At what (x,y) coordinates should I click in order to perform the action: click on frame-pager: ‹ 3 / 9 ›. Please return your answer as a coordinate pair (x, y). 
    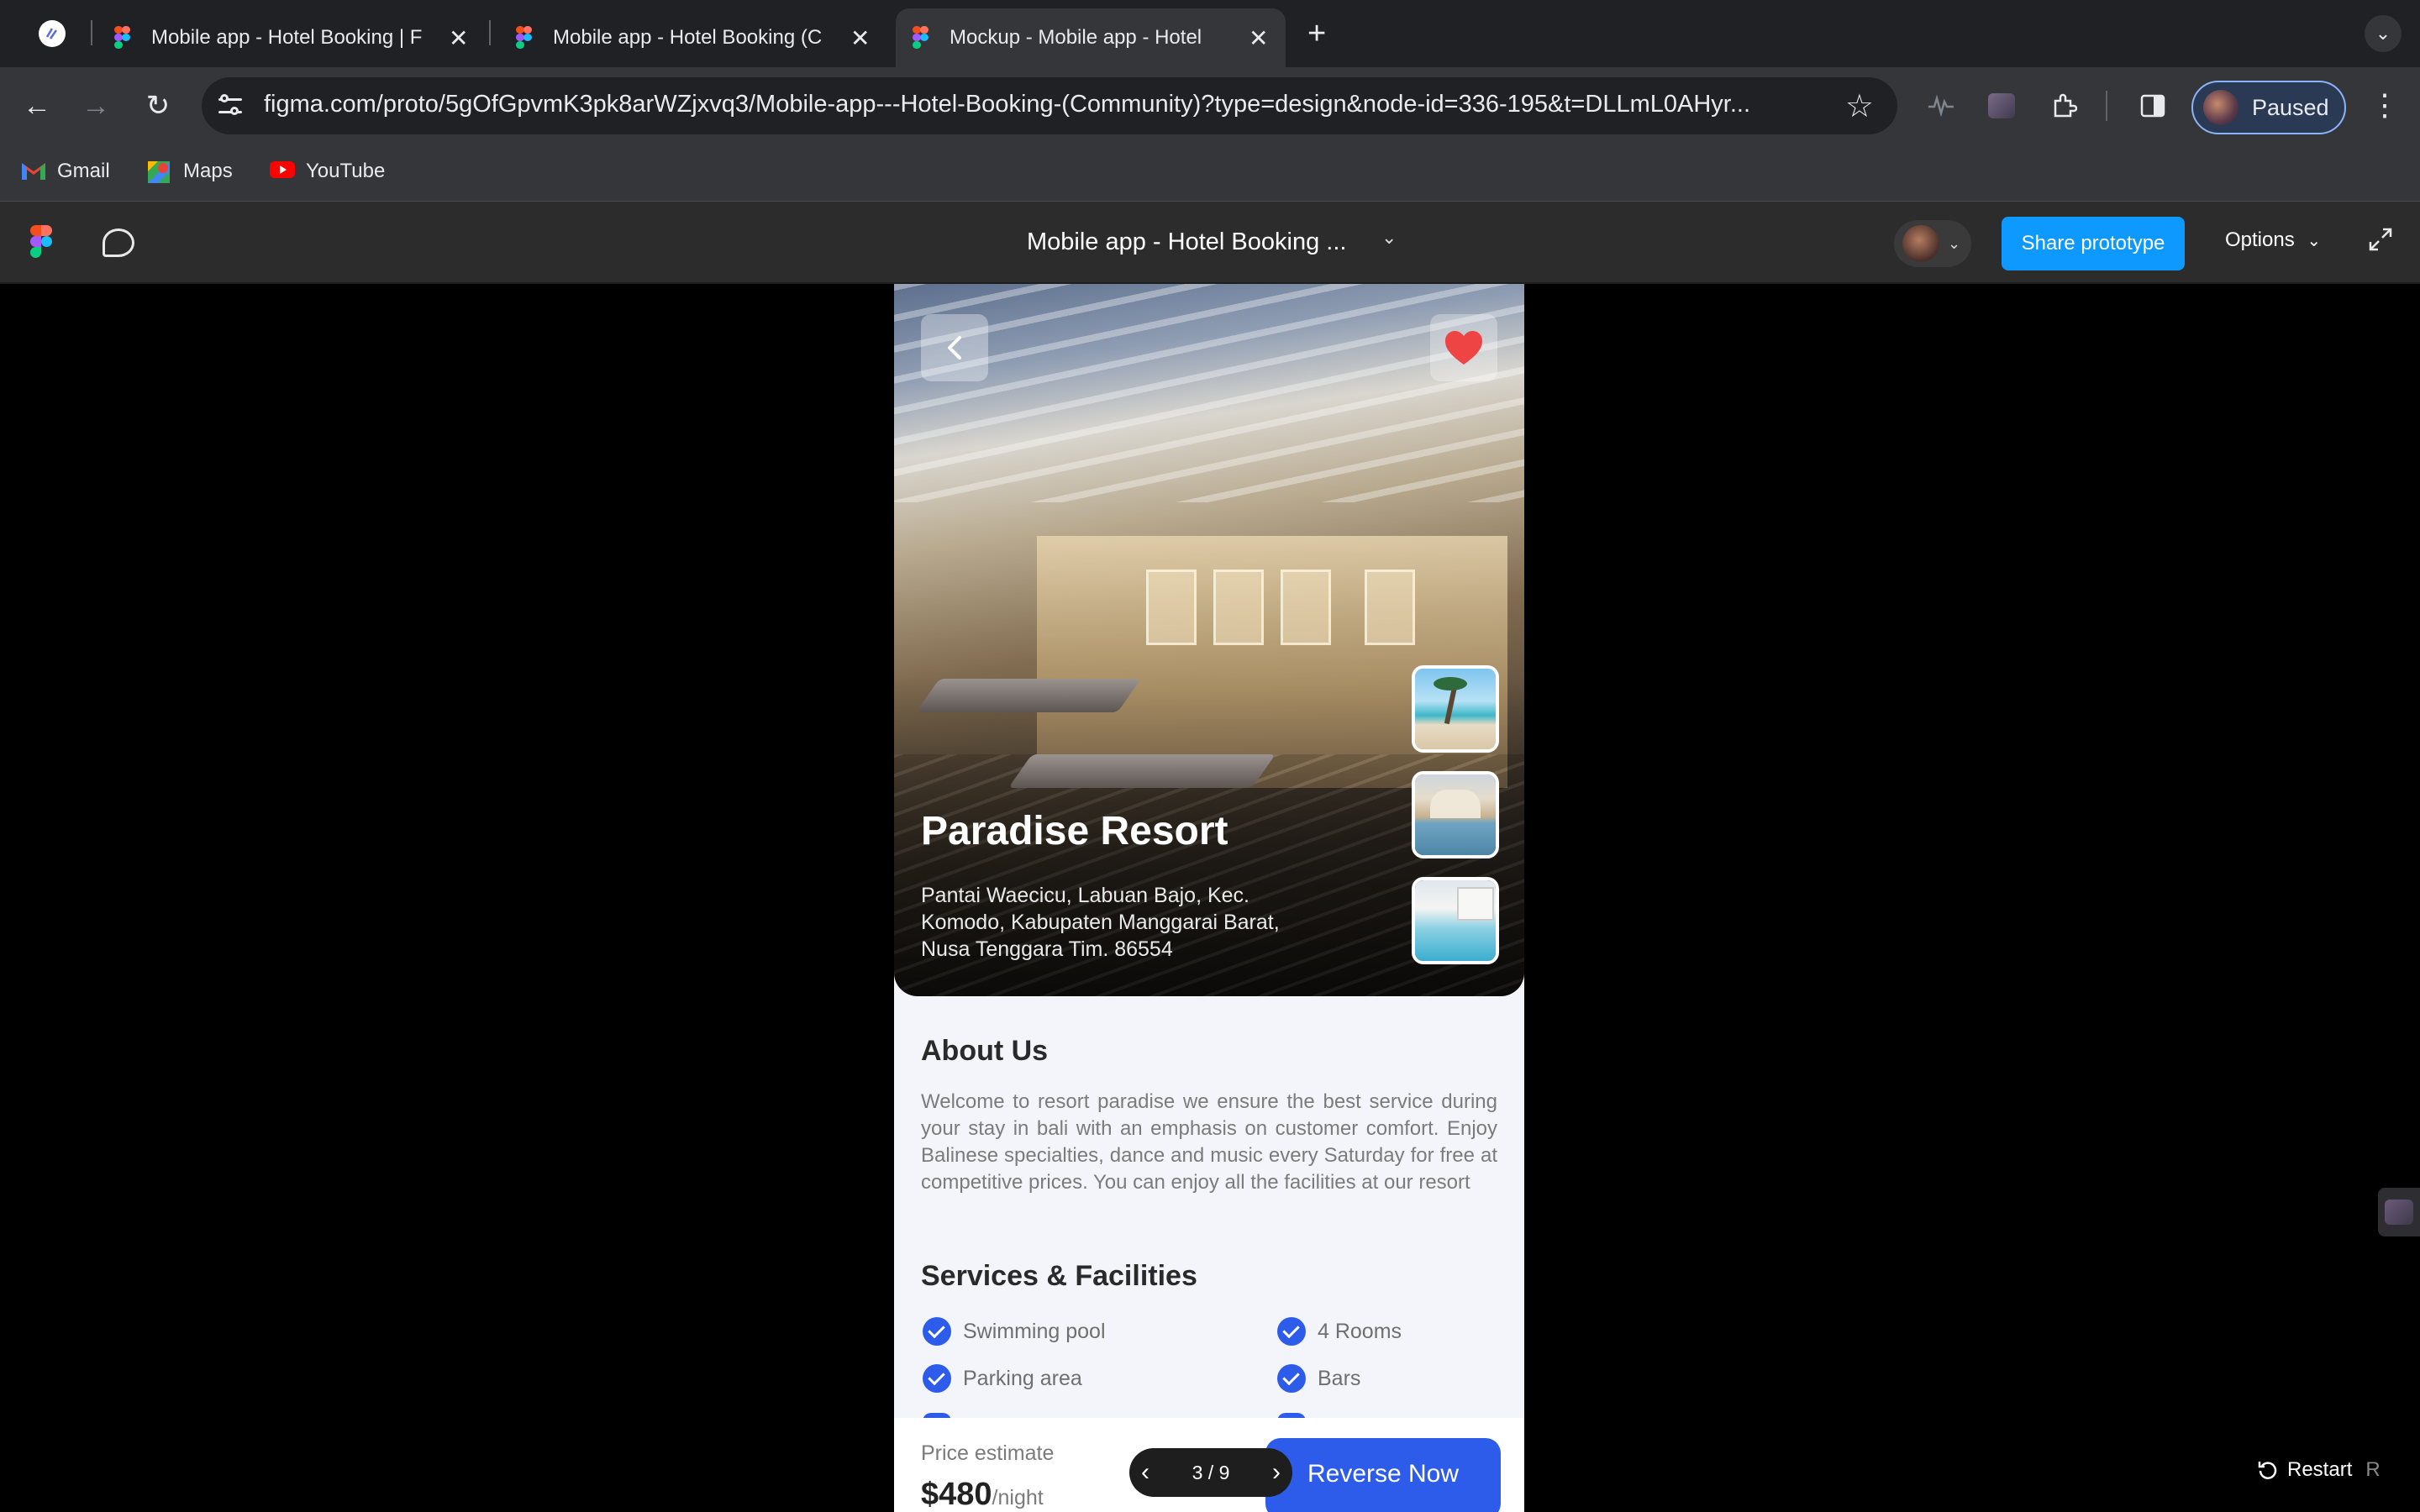
    Looking at the image, I should click on (1210, 1472).